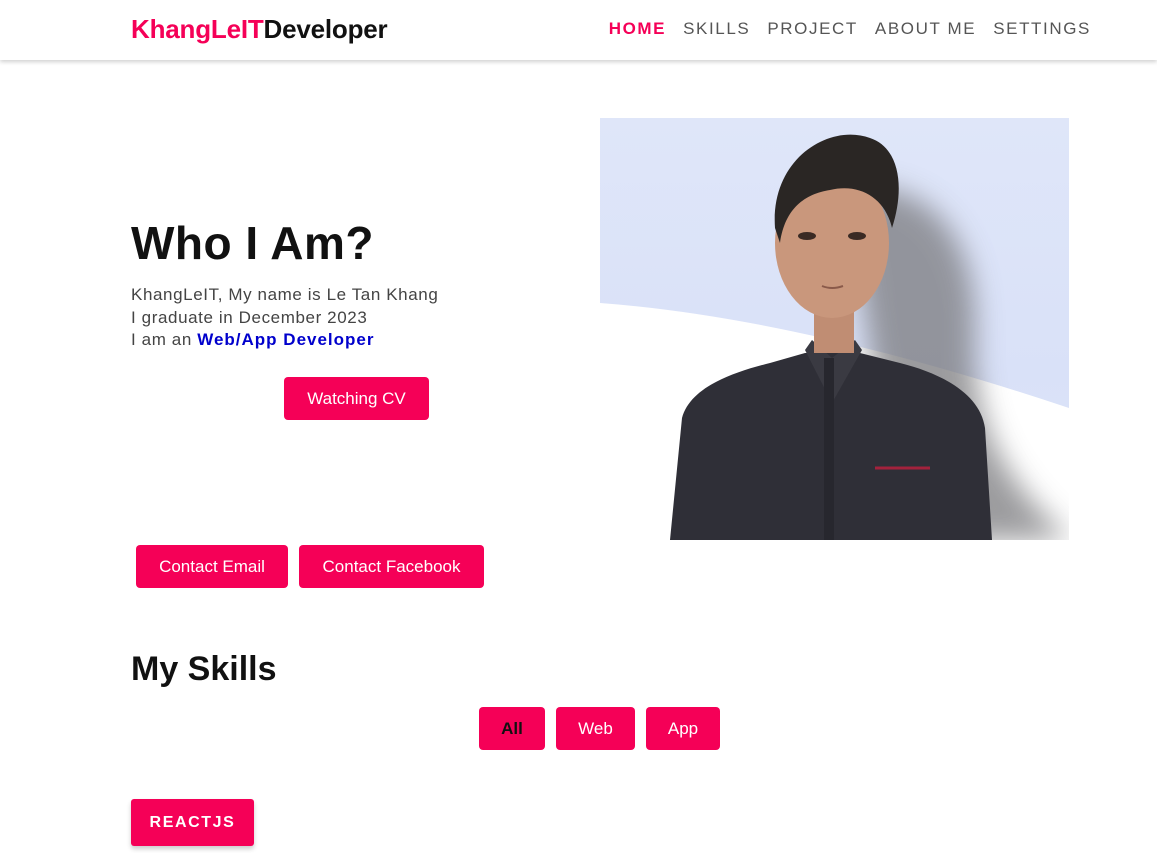 The image size is (1157, 853). I want to click on hero-title: Who I Am?, so click(252, 243).